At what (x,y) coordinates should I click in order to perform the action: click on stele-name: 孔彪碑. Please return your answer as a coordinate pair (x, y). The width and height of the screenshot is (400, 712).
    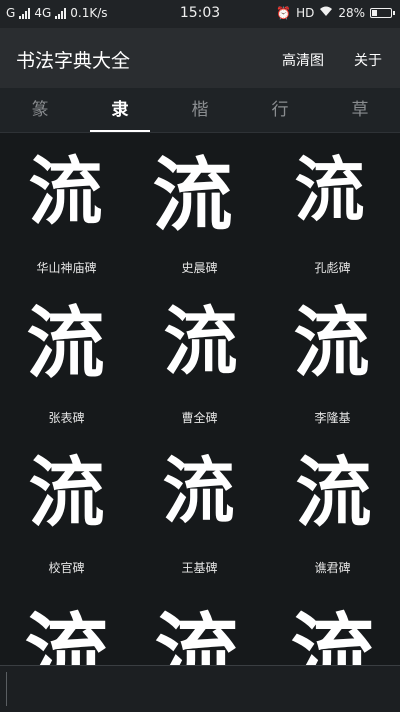
    Looking at the image, I should click on (332, 268).